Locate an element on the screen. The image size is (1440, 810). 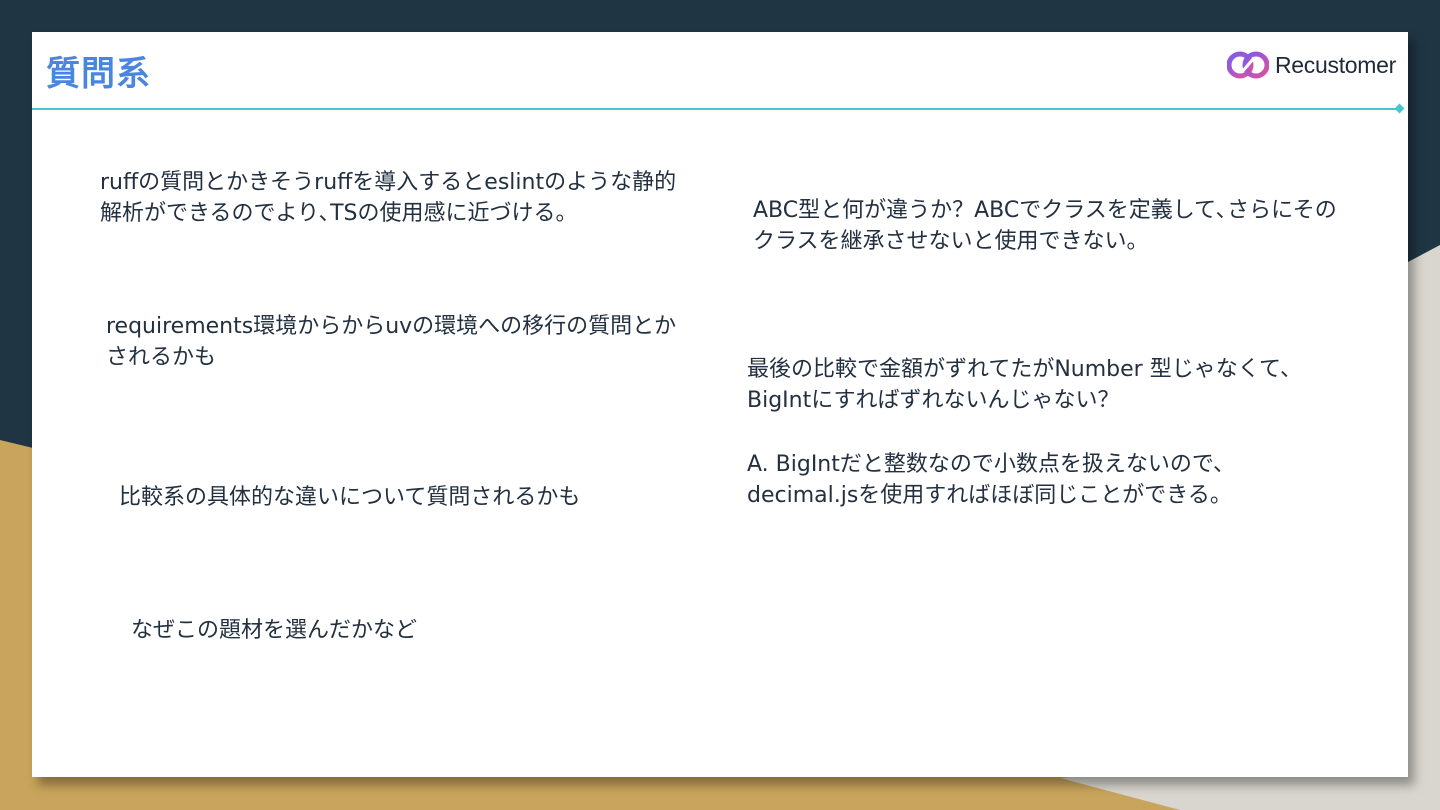
note-requirements: requirements環境からからuvの環境への移行の質問とか されるかも is located at coordinates (391, 342).